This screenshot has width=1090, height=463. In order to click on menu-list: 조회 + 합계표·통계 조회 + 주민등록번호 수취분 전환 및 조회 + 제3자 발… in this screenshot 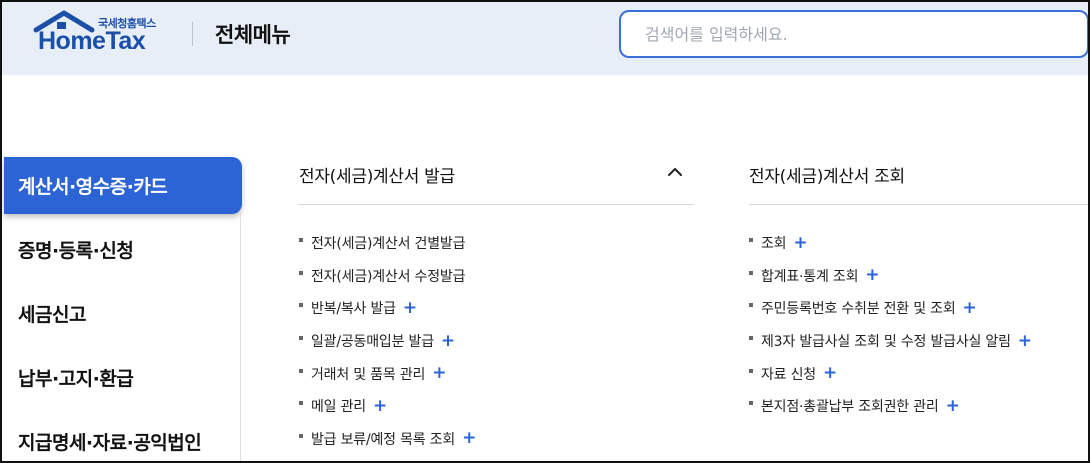, I will do `click(918, 314)`.